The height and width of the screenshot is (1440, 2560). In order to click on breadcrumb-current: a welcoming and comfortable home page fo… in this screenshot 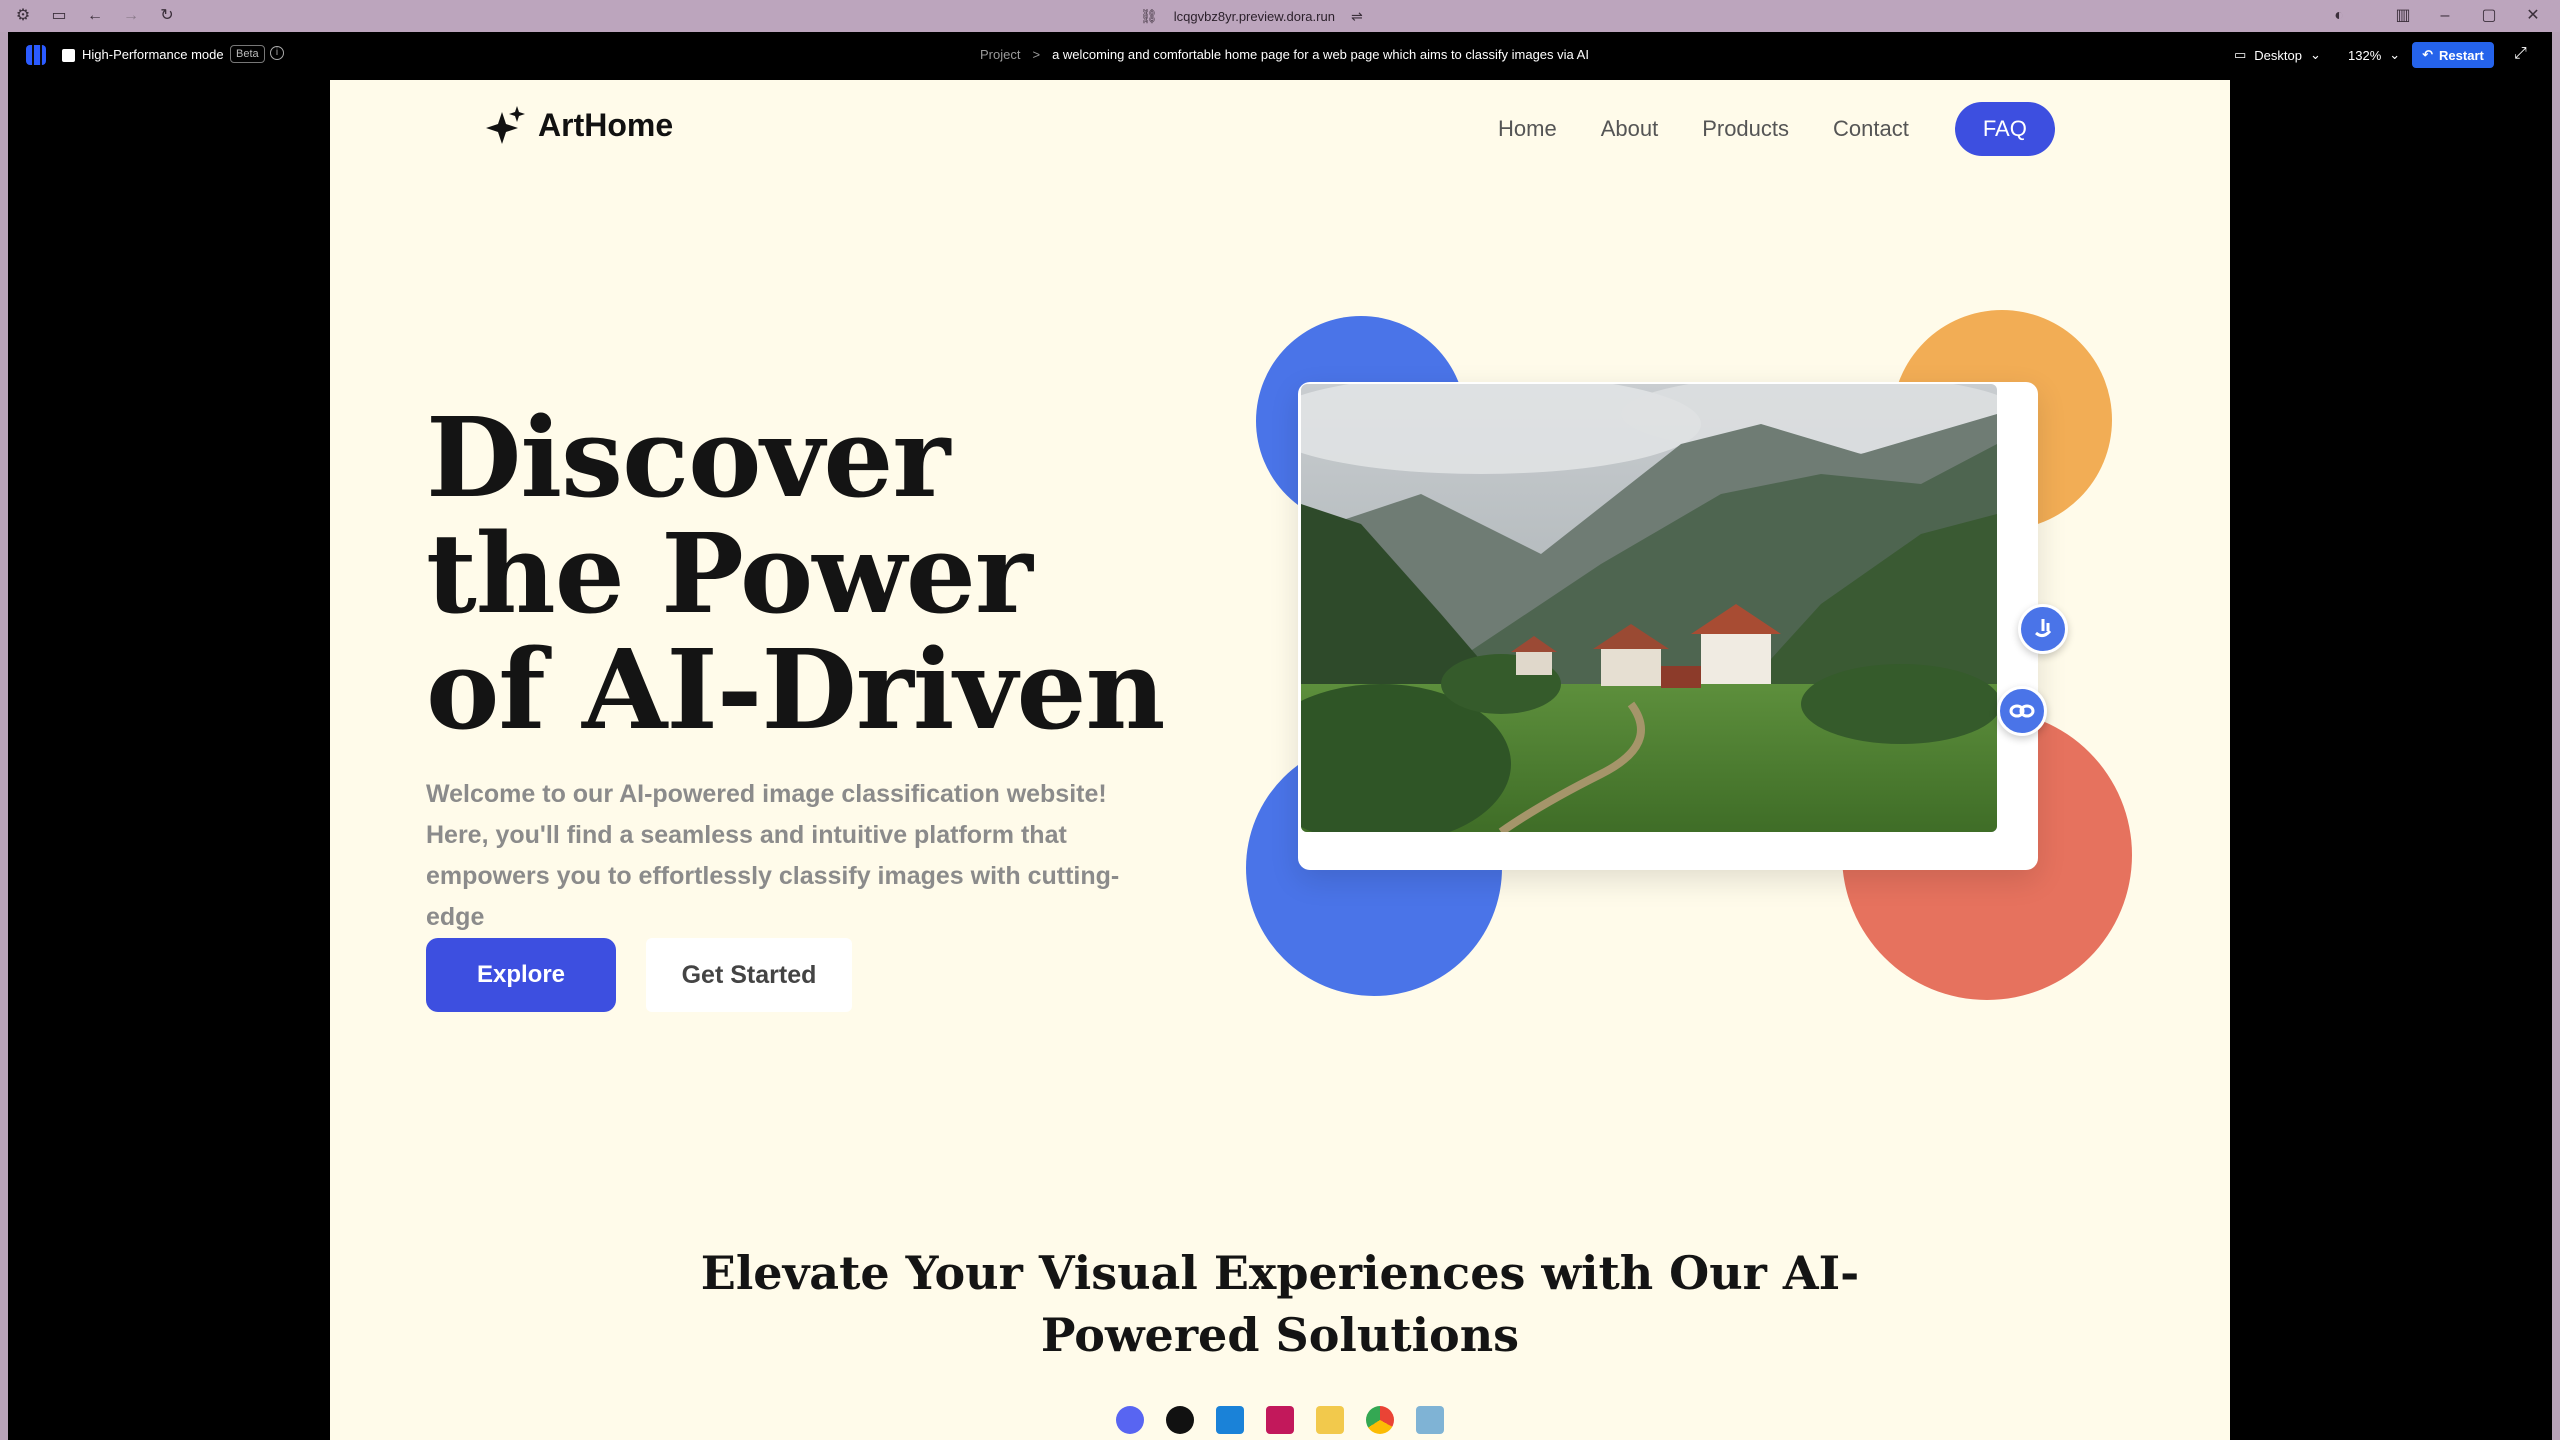, I will do `click(1320, 54)`.